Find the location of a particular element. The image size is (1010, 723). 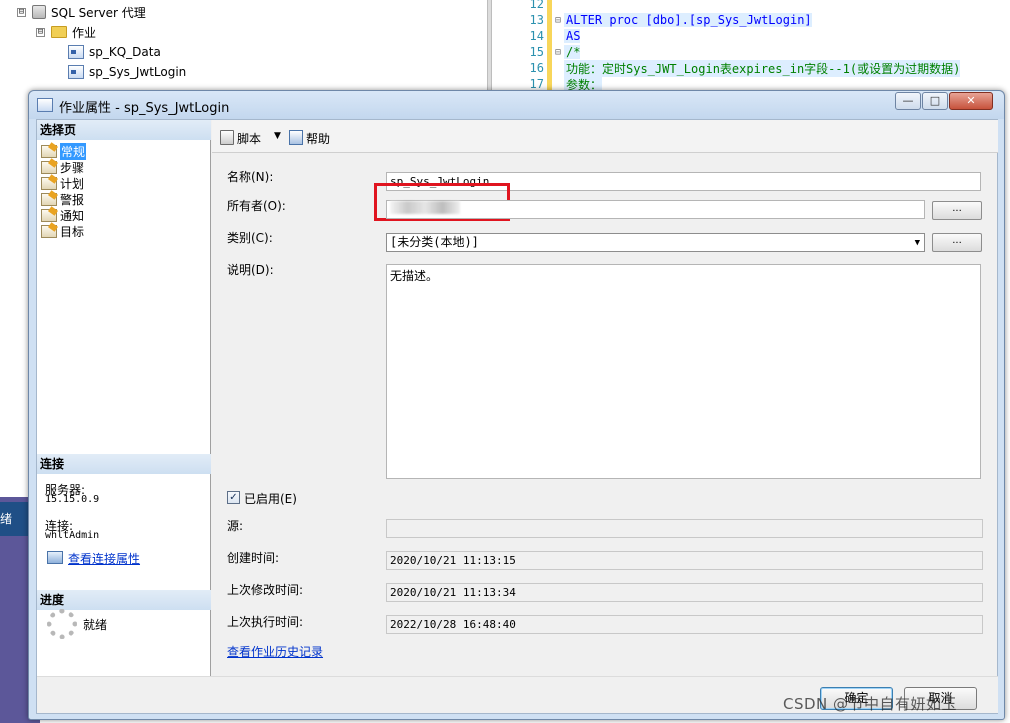

enabled-checkbox: ✓ is located at coordinates (233, 497).